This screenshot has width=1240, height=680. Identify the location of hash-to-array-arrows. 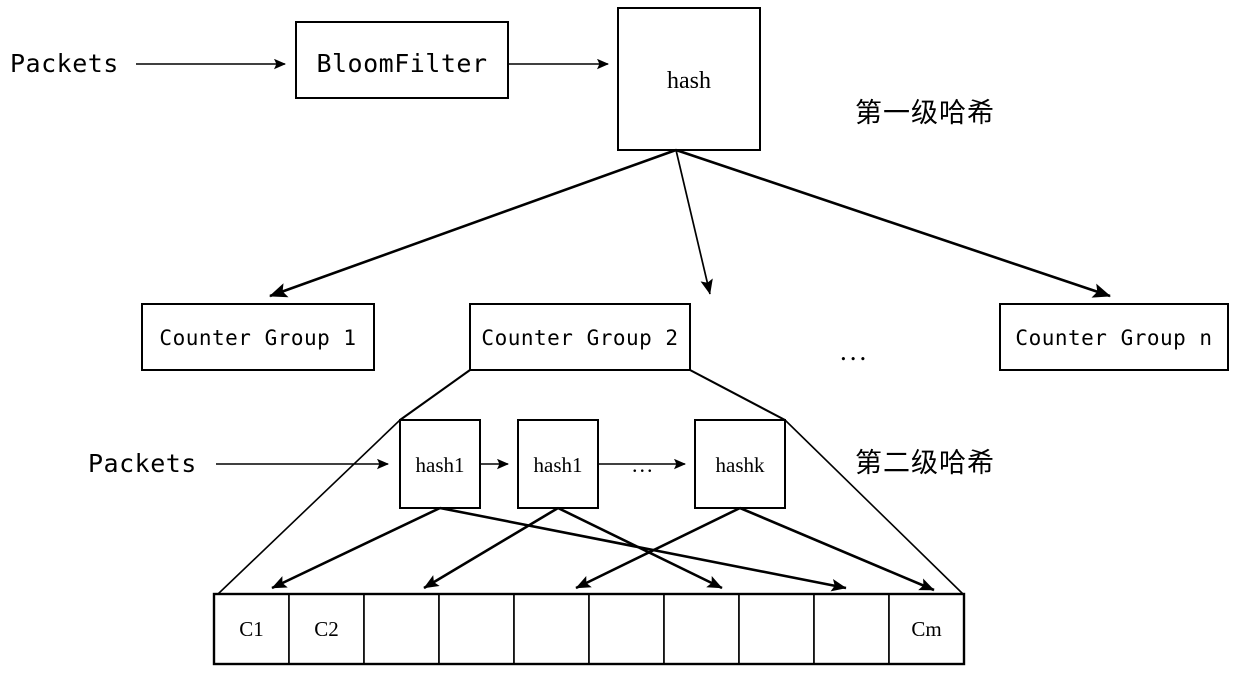
(603, 549).